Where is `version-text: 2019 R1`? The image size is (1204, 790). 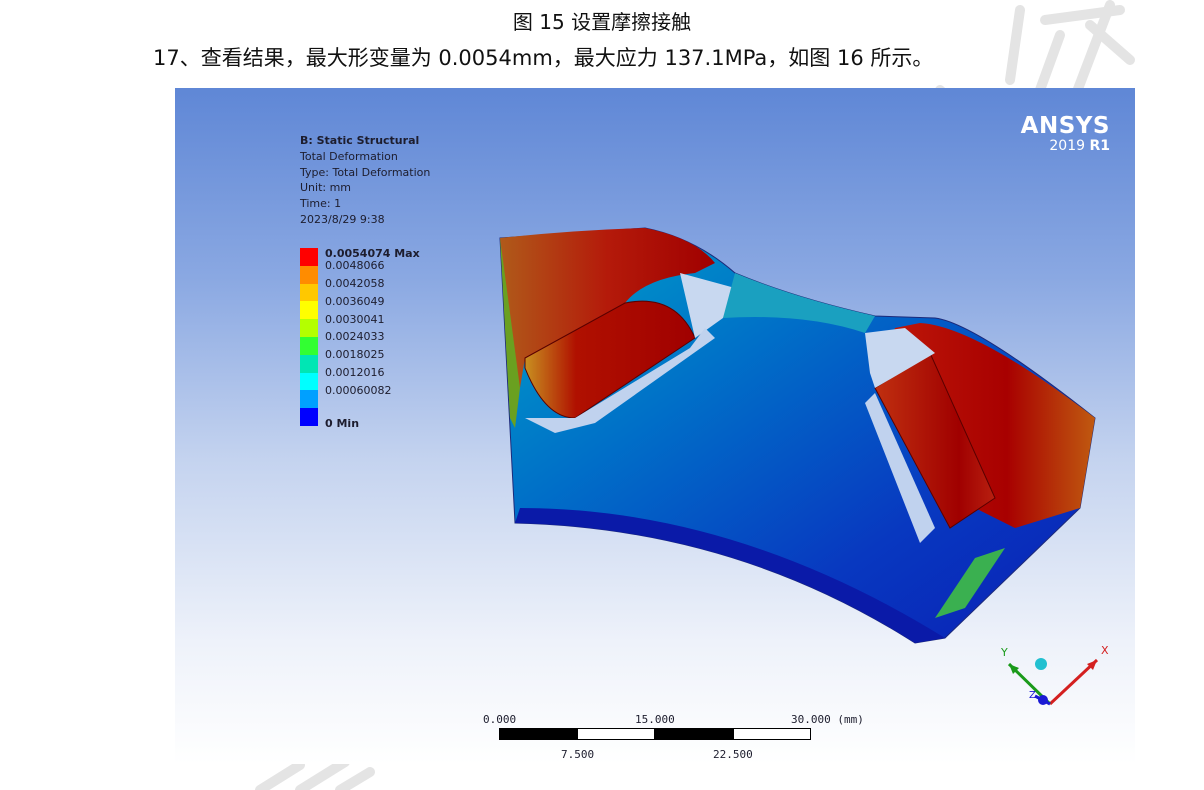 version-text: 2019 R1 is located at coordinates (1065, 146).